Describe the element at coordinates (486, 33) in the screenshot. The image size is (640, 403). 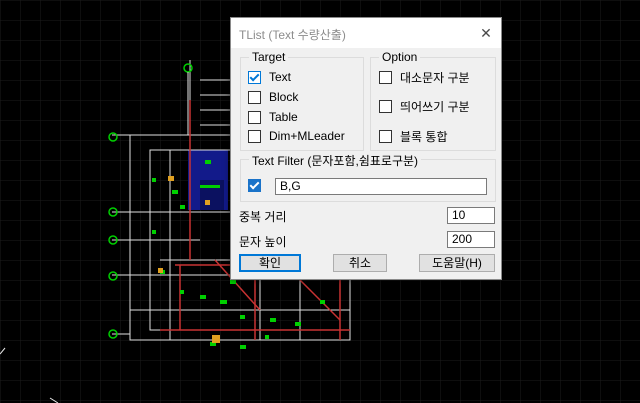
I see `close-icon: ✕` at that location.